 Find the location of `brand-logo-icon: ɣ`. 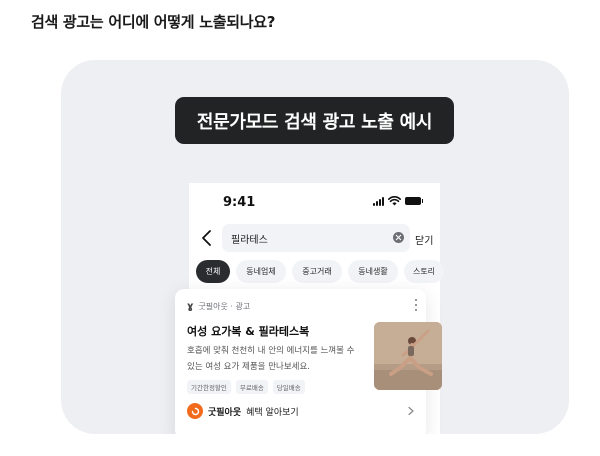

brand-logo-icon: ɣ is located at coordinates (190, 306).